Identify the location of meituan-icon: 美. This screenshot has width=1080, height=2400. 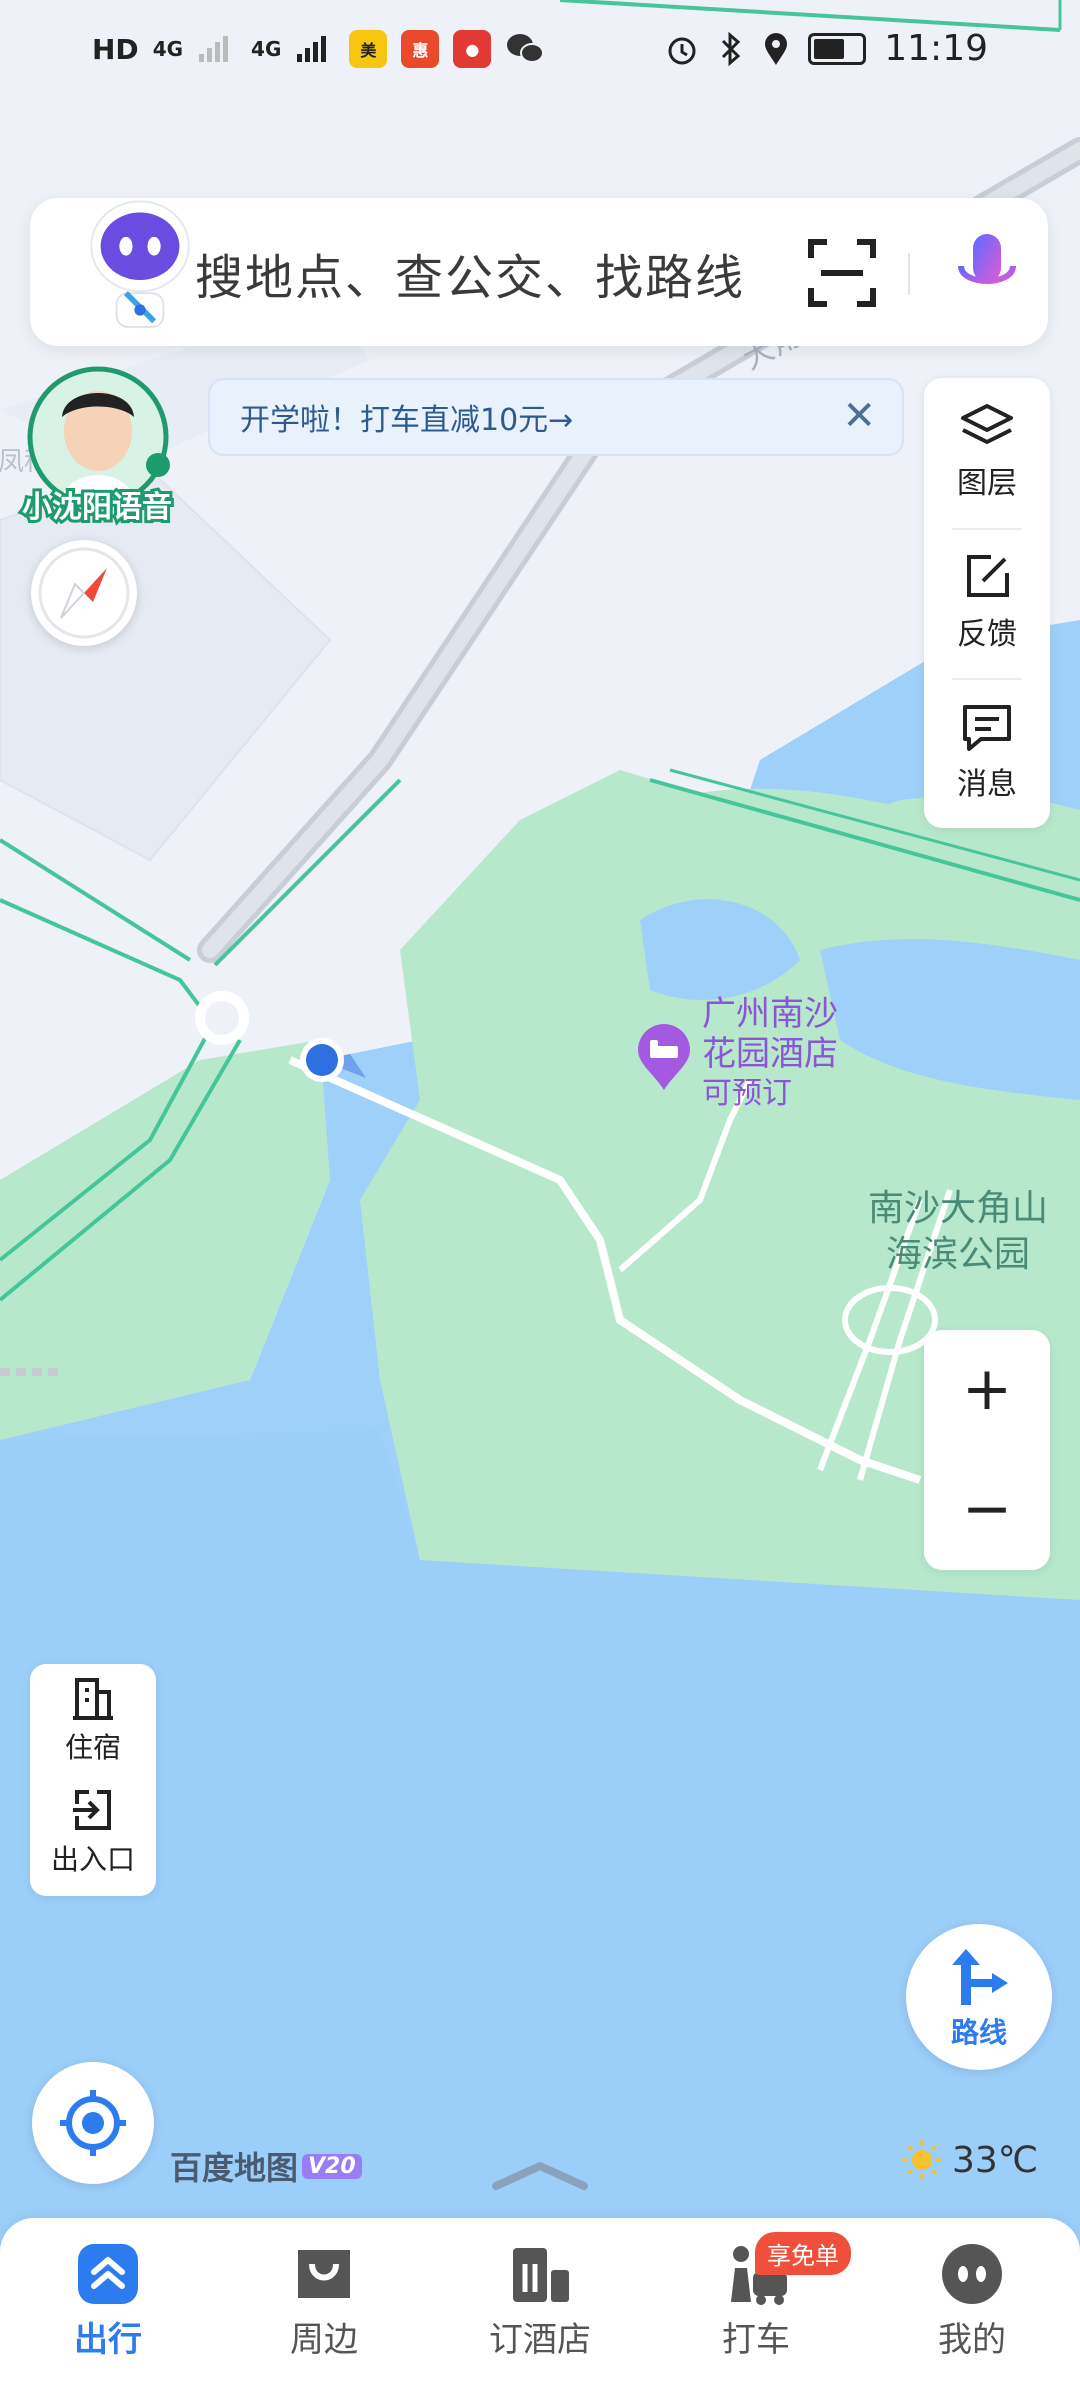
(368, 49).